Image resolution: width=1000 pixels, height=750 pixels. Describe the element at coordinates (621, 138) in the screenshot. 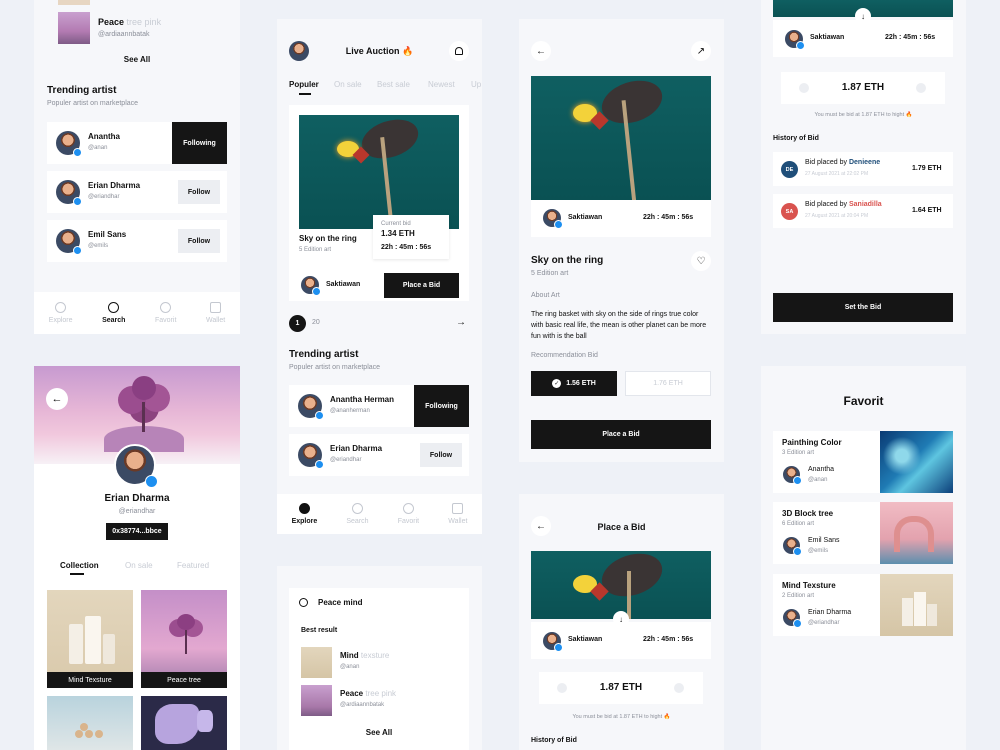

I see `artwork-image` at that location.